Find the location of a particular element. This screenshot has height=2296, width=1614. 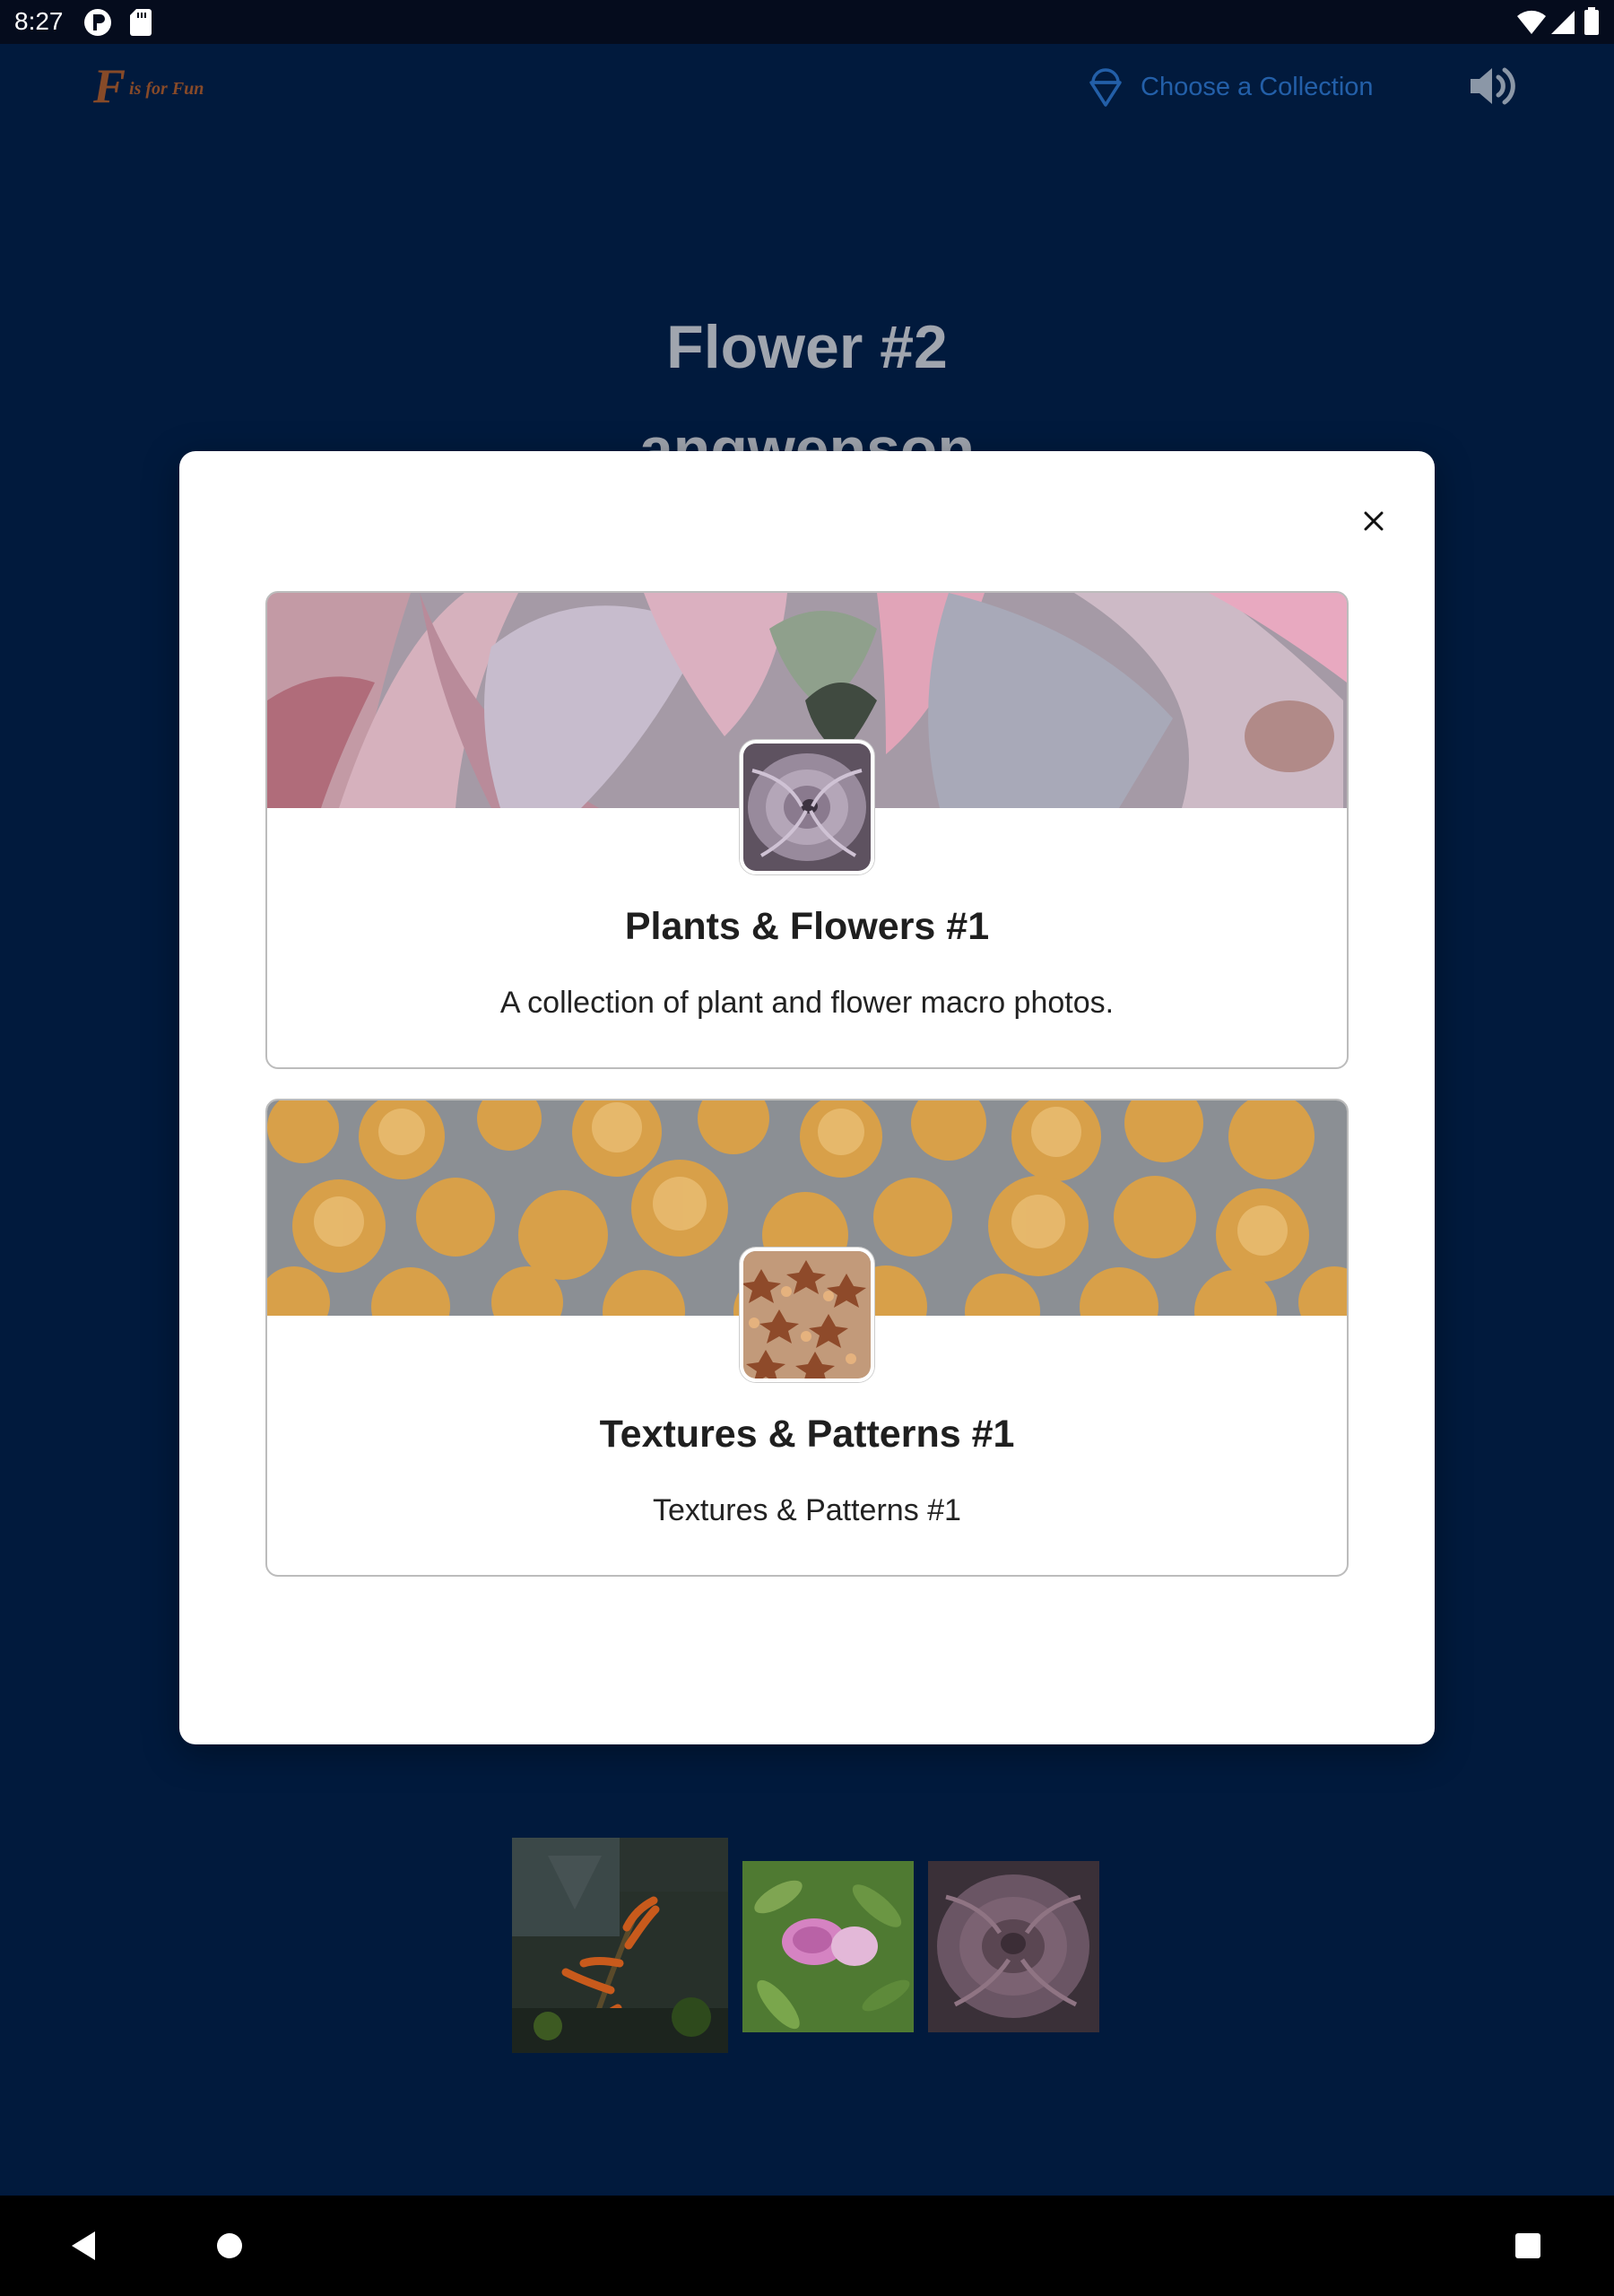

close-icon is located at coordinates (1374, 521).